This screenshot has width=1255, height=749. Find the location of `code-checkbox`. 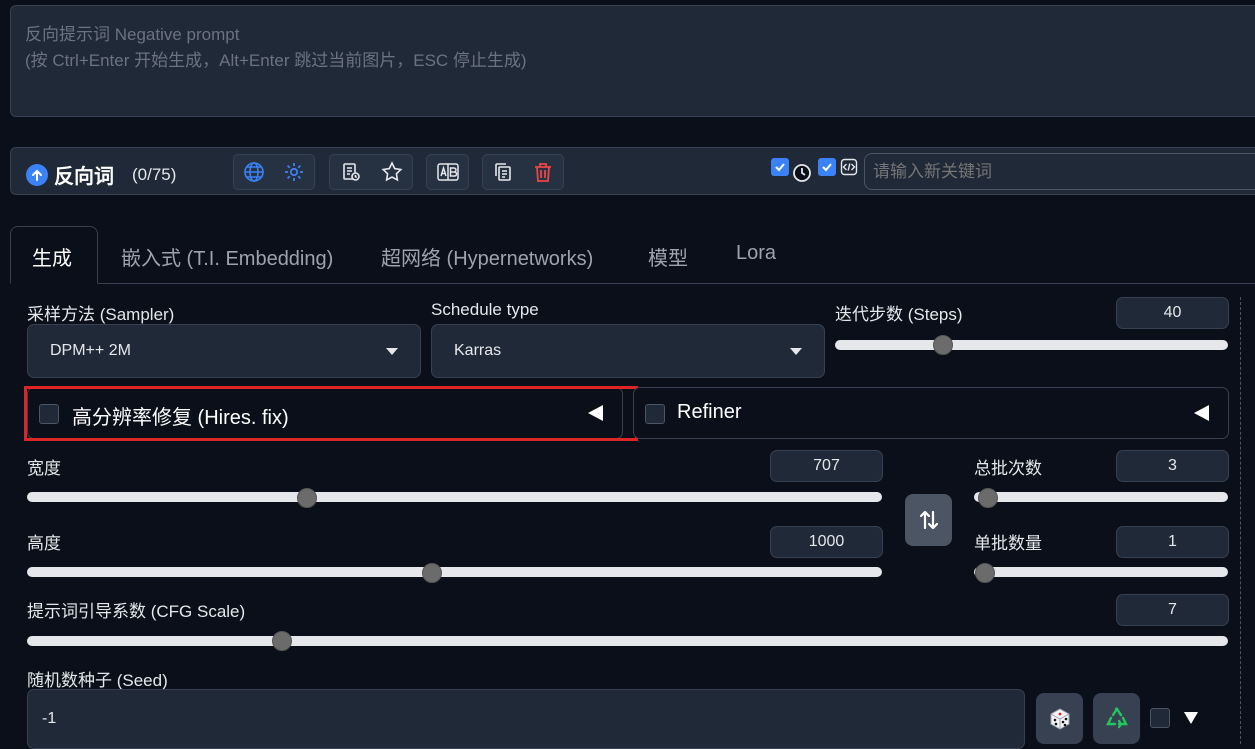

code-checkbox is located at coordinates (827, 167).